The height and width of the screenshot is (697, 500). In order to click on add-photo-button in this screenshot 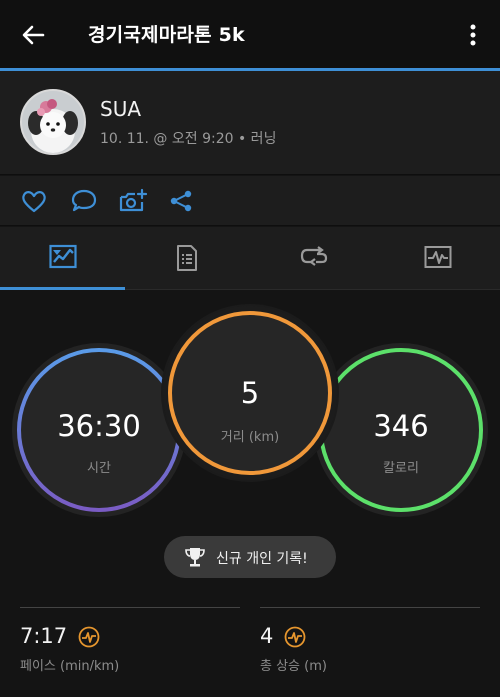, I will do `click(133, 201)`.